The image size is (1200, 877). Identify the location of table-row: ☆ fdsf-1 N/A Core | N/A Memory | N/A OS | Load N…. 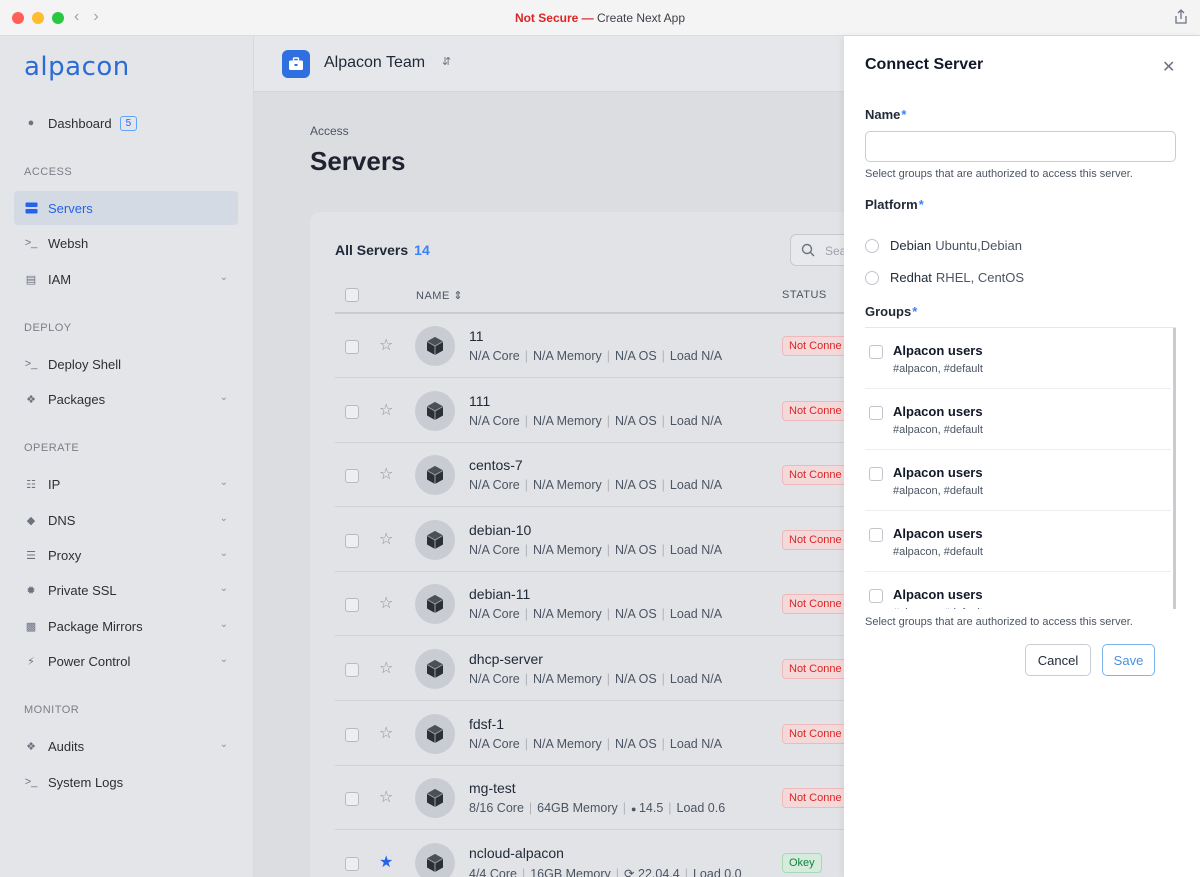
(595, 734).